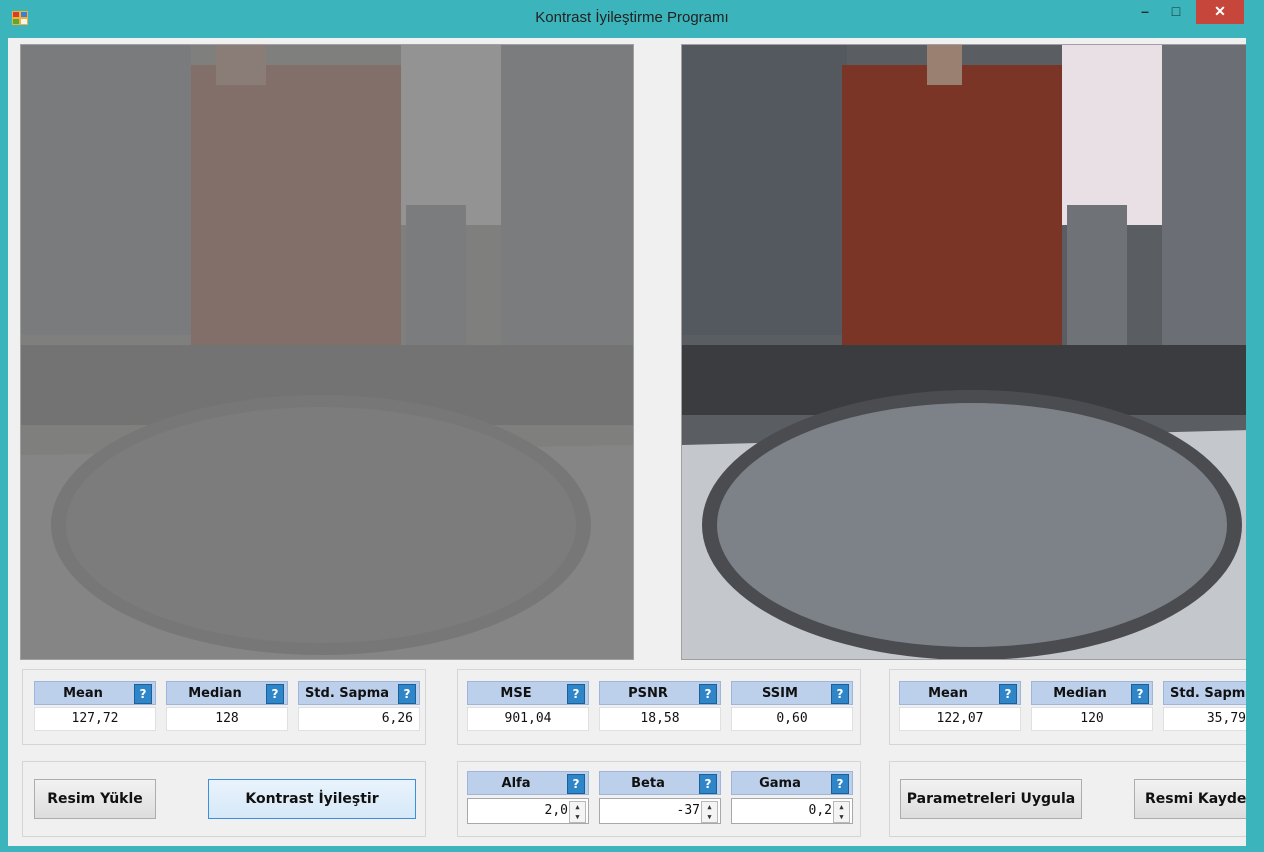 The height and width of the screenshot is (852, 1264). I want to click on quality-metrics-group: MSE ? PSNR ? SSIM ? 901,04 18,58 0,60, so click(659, 707).